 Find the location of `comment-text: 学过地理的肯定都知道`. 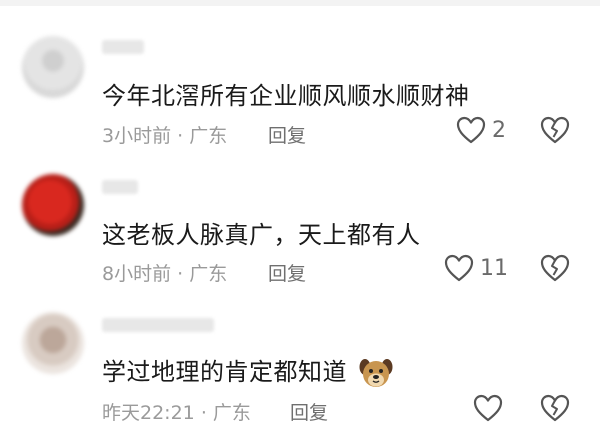

comment-text: 学过地理的肯定都知道 is located at coordinates (247, 370).